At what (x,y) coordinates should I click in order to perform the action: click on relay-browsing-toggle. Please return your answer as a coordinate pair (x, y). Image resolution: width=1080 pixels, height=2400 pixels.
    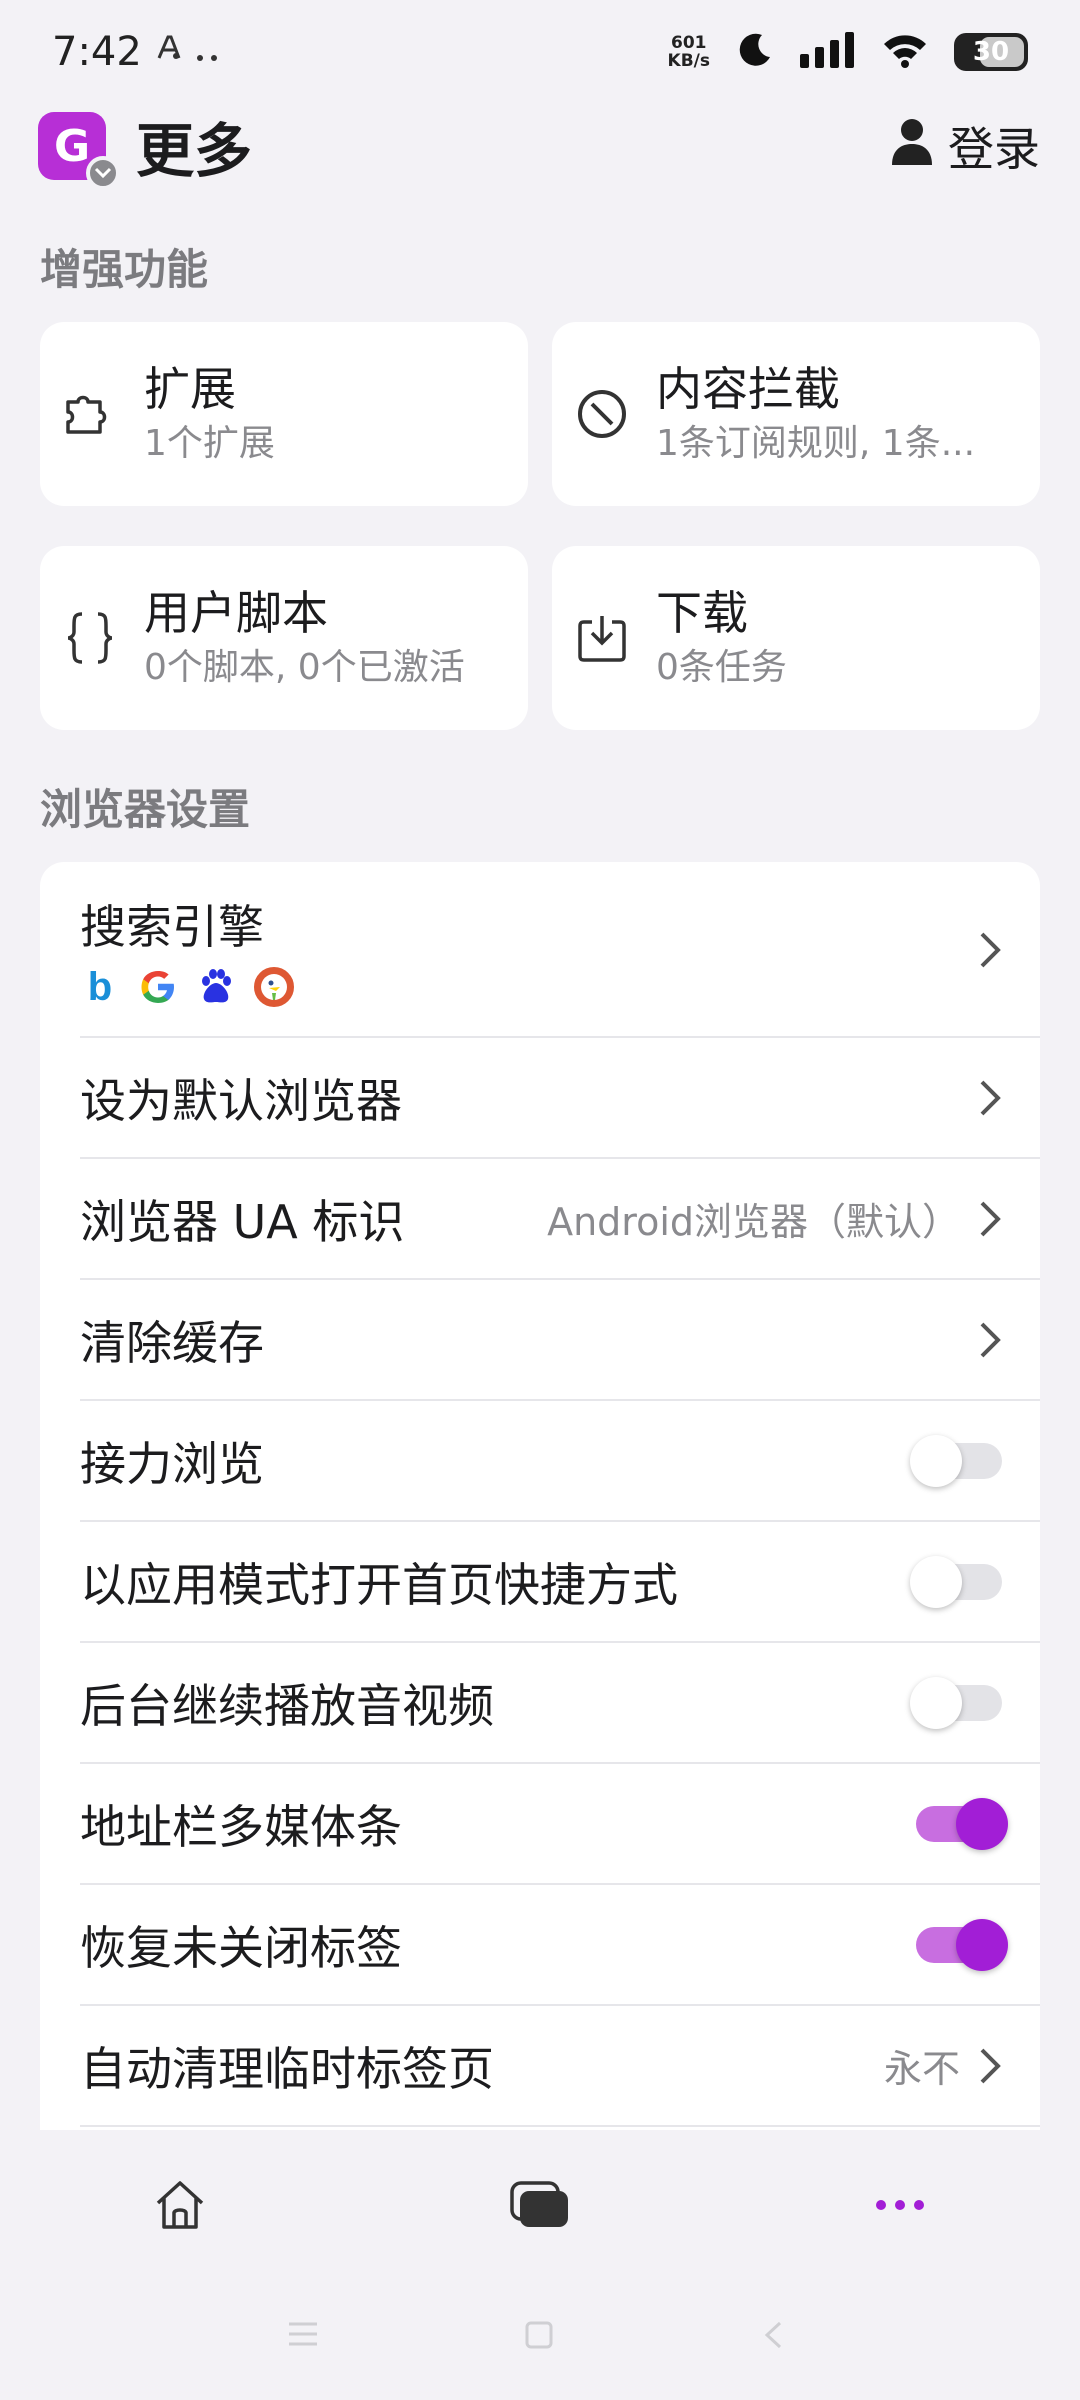
    Looking at the image, I should click on (956, 1460).